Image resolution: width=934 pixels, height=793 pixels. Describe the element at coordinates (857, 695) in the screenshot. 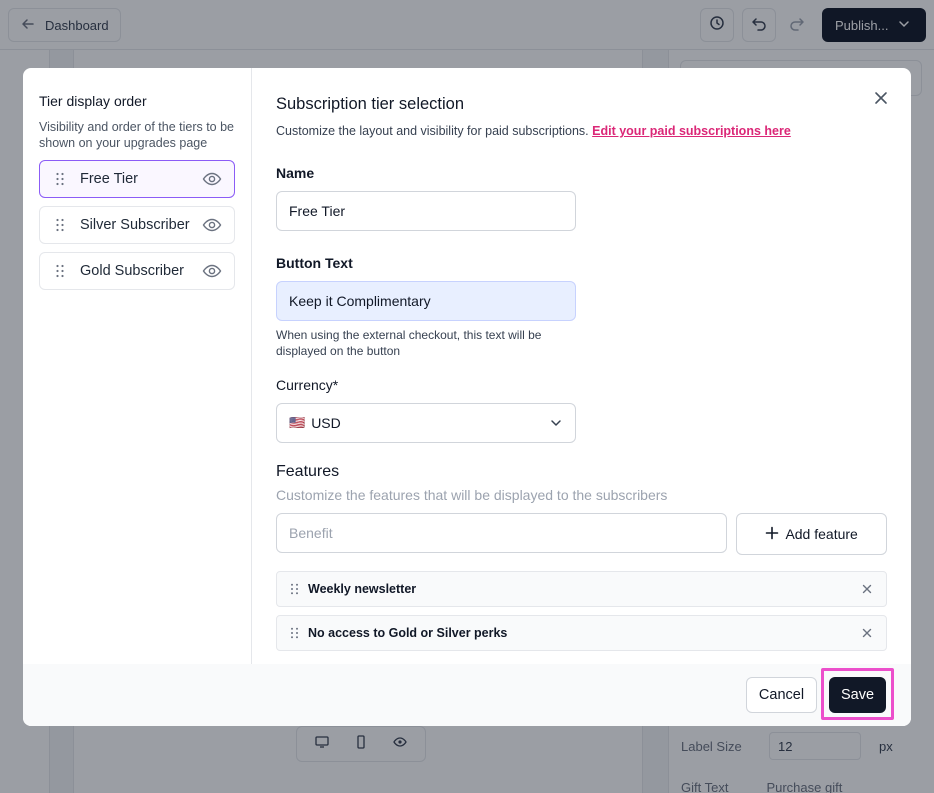

I see `save-button: Save` at that location.